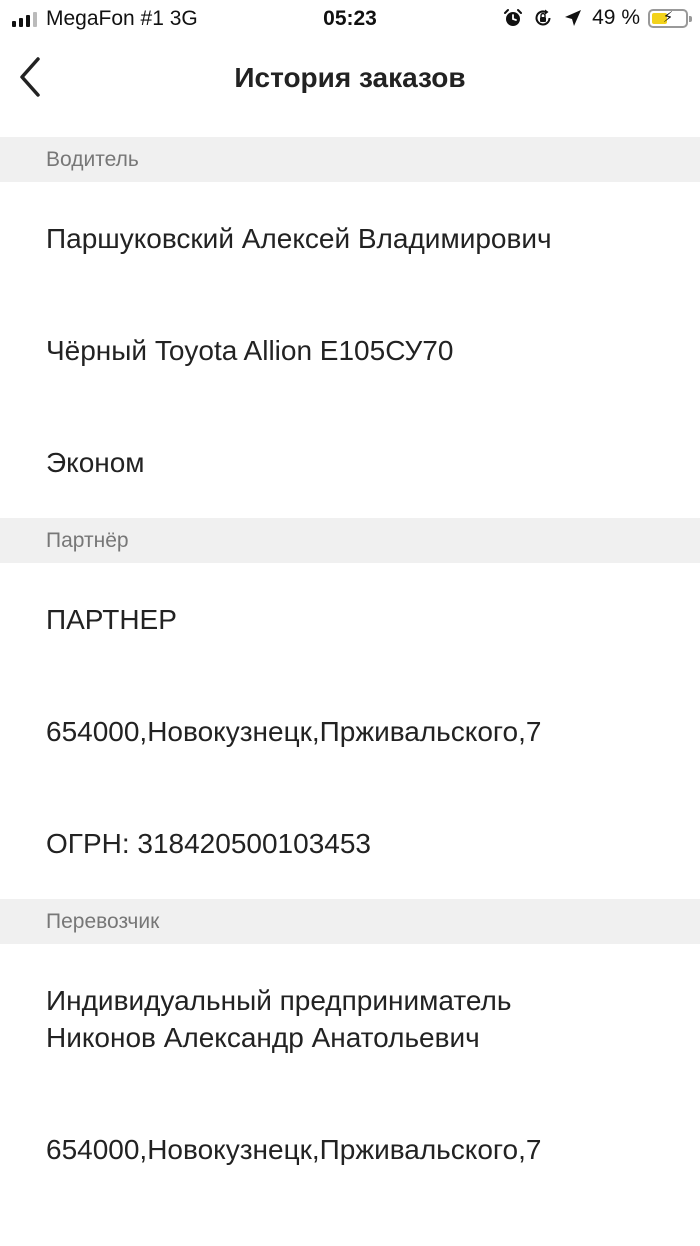 The height and width of the screenshot is (1246, 700). Describe the element at coordinates (670, 18) in the screenshot. I see `battery-charging-icon: ⚡` at that location.